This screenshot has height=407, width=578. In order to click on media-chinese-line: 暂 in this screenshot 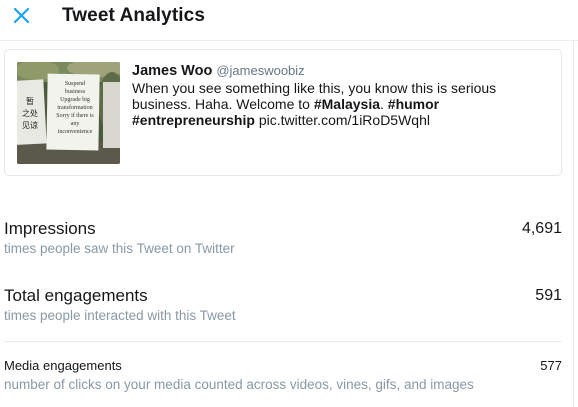, I will do `click(30, 101)`.